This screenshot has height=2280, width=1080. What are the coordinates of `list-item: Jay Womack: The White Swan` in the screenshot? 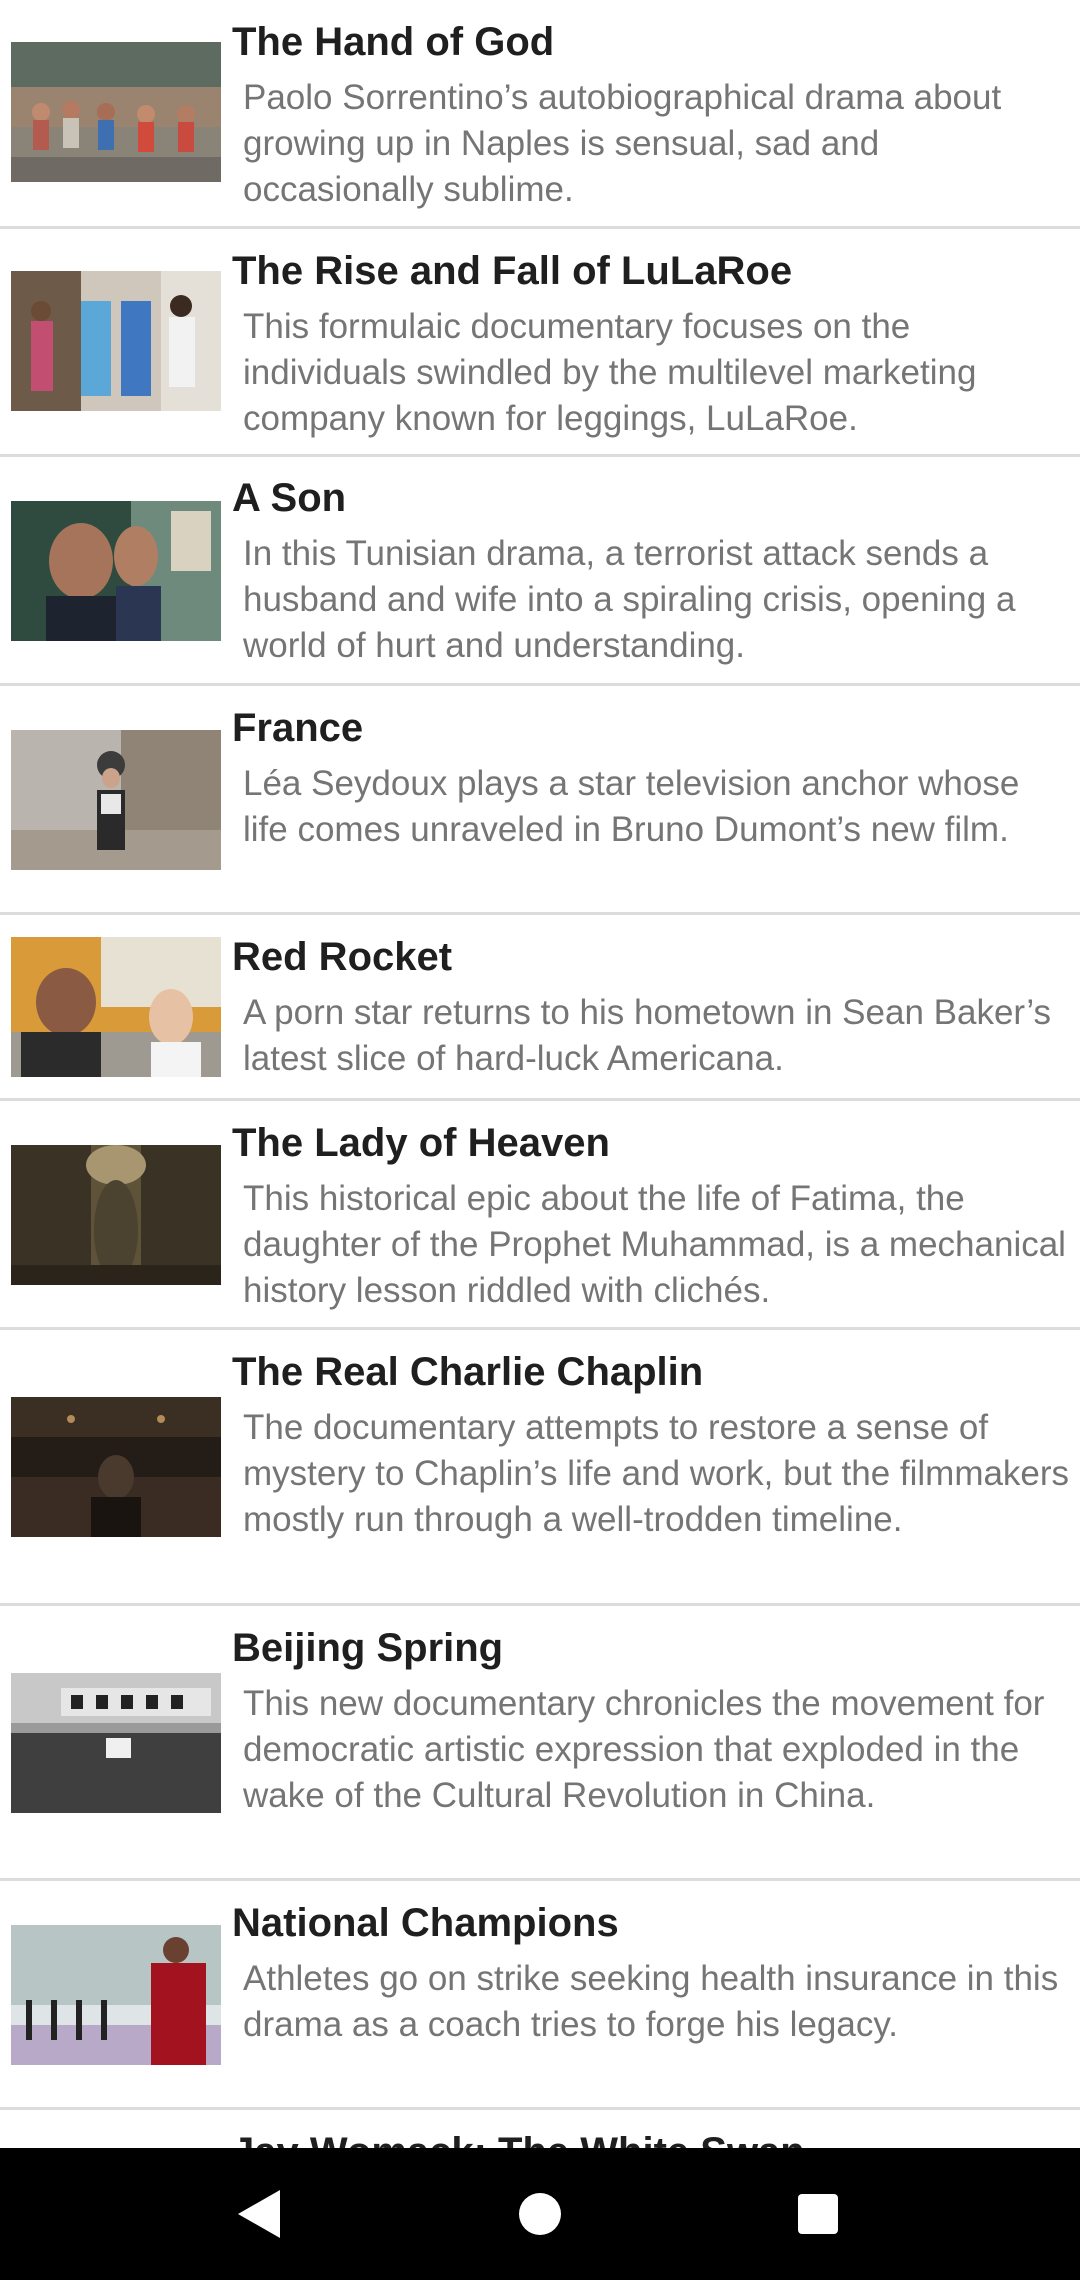 It's located at (540, 2129).